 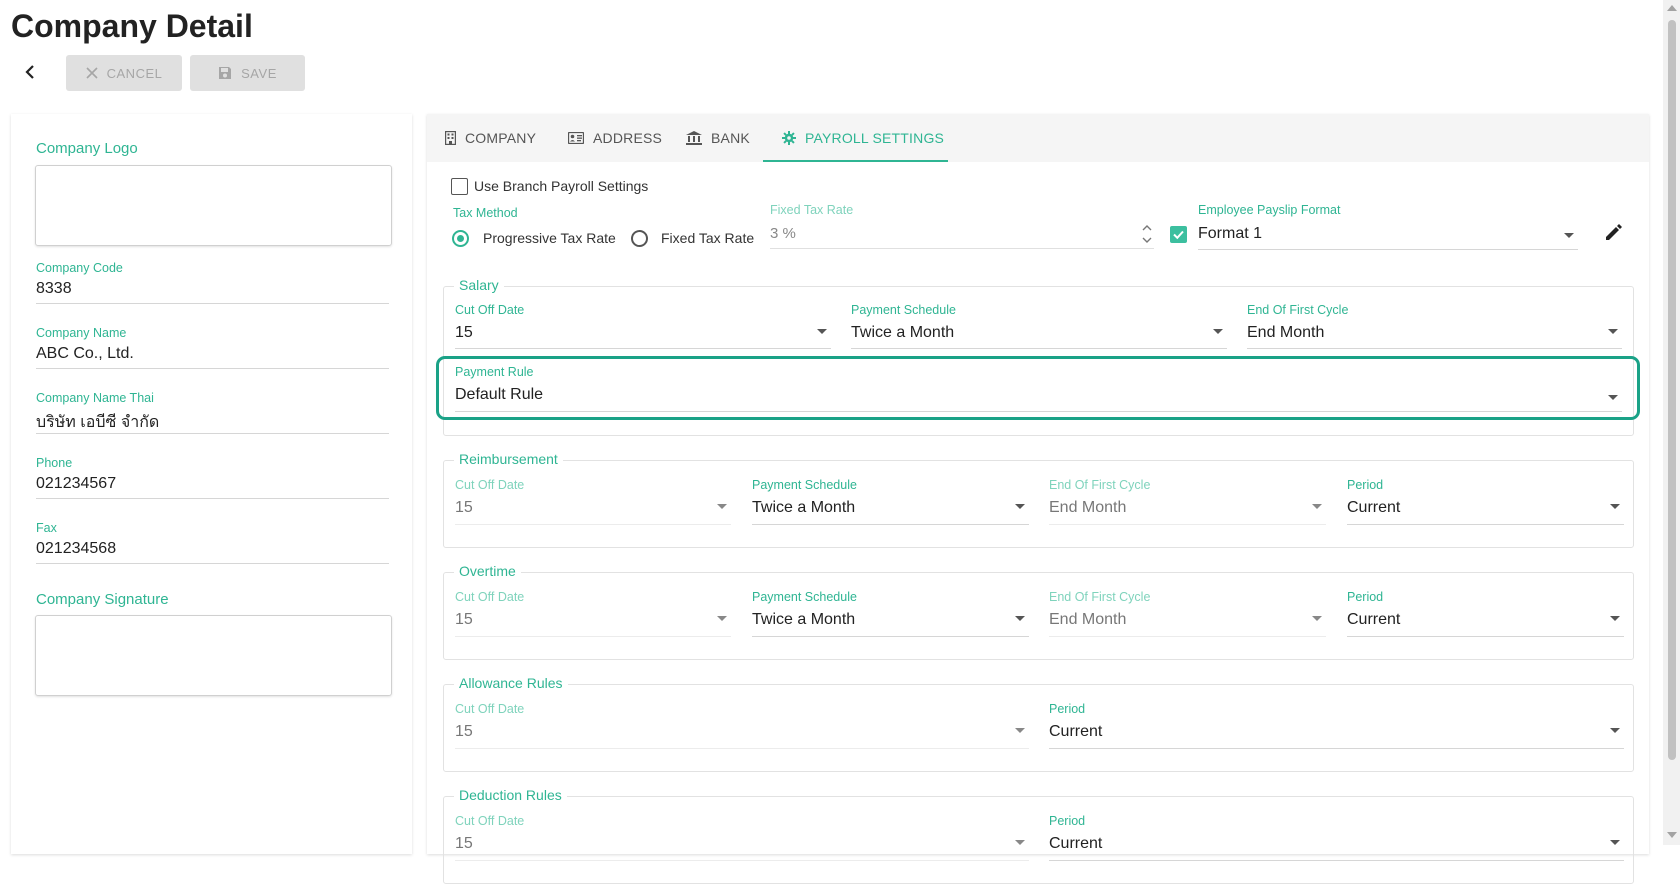 What do you see at coordinates (213, 205) in the screenshot?
I see `company-logo-upload` at bounding box center [213, 205].